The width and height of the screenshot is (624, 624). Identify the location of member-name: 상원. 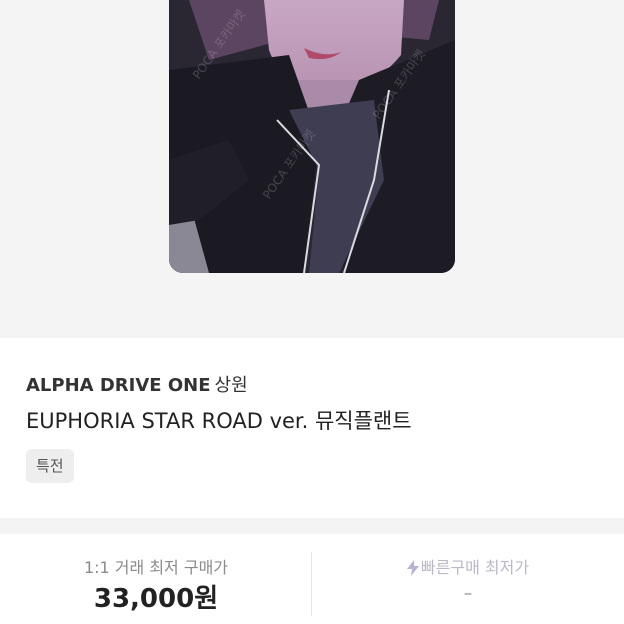
(231, 385).